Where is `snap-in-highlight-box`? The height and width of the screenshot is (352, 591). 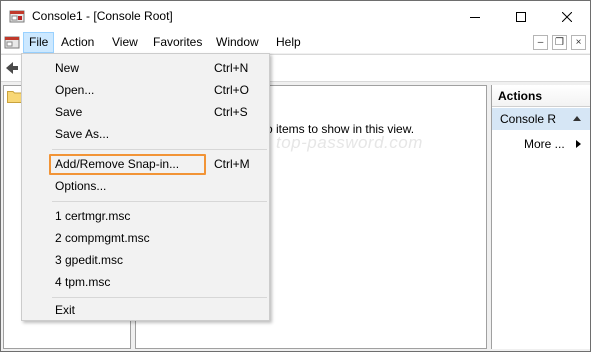 snap-in-highlight-box is located at coordinates (127, 164).